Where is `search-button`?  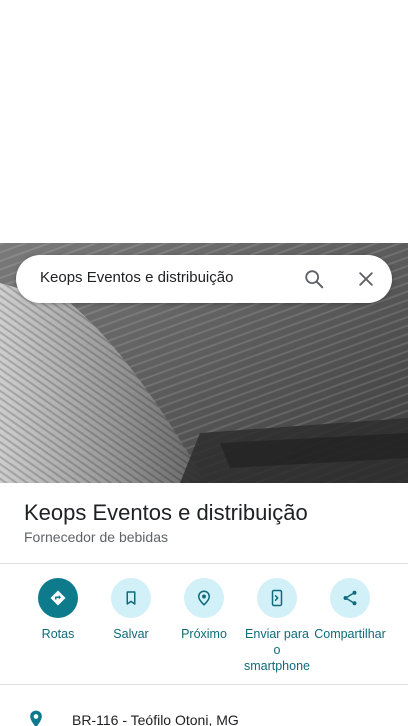 search-button is located at coordinates (314, 279).